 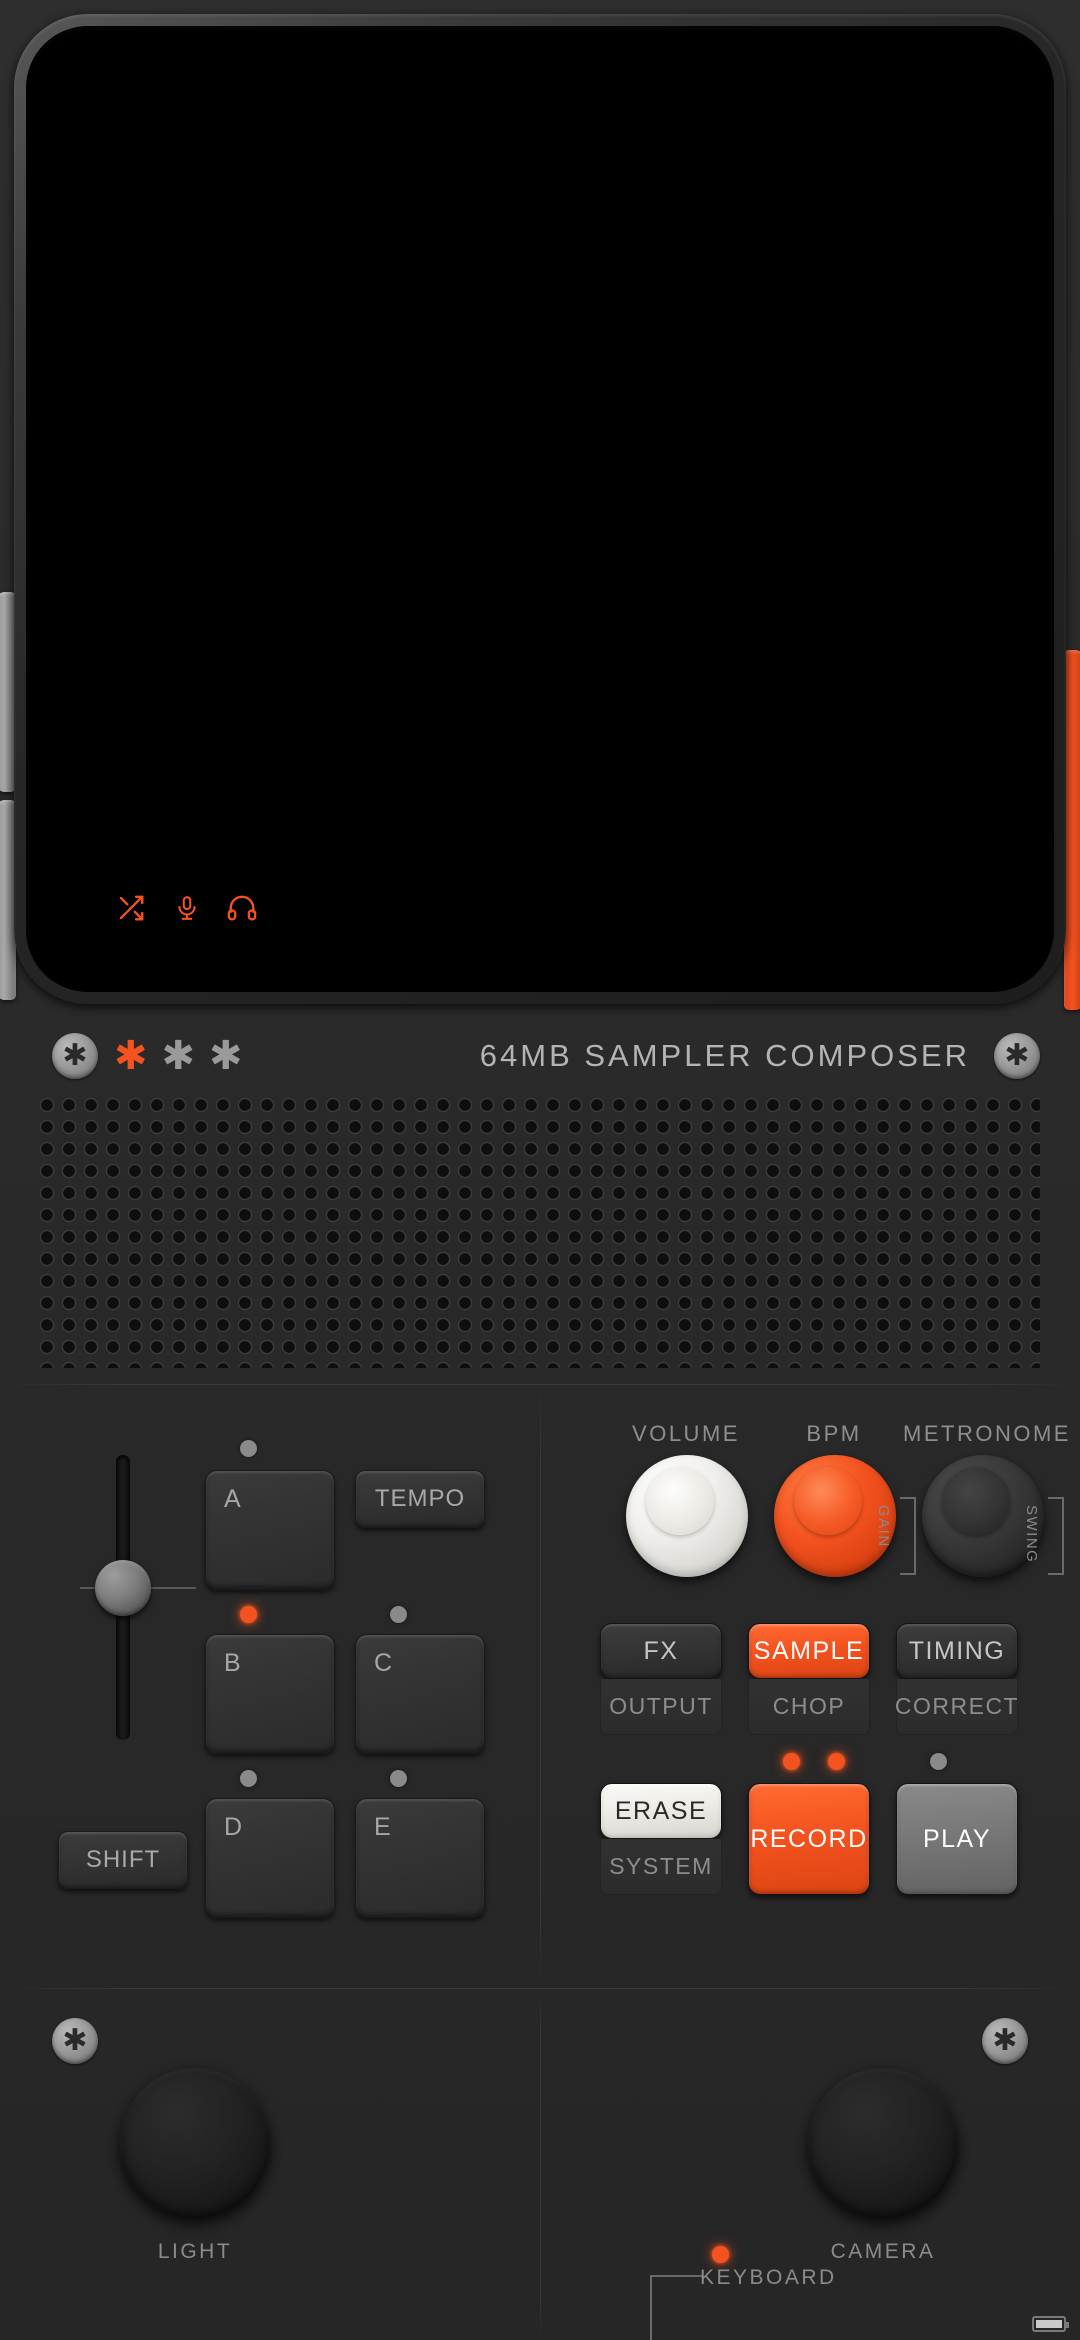 I want to click on pad-led-b, so click(x=248, y=1614).